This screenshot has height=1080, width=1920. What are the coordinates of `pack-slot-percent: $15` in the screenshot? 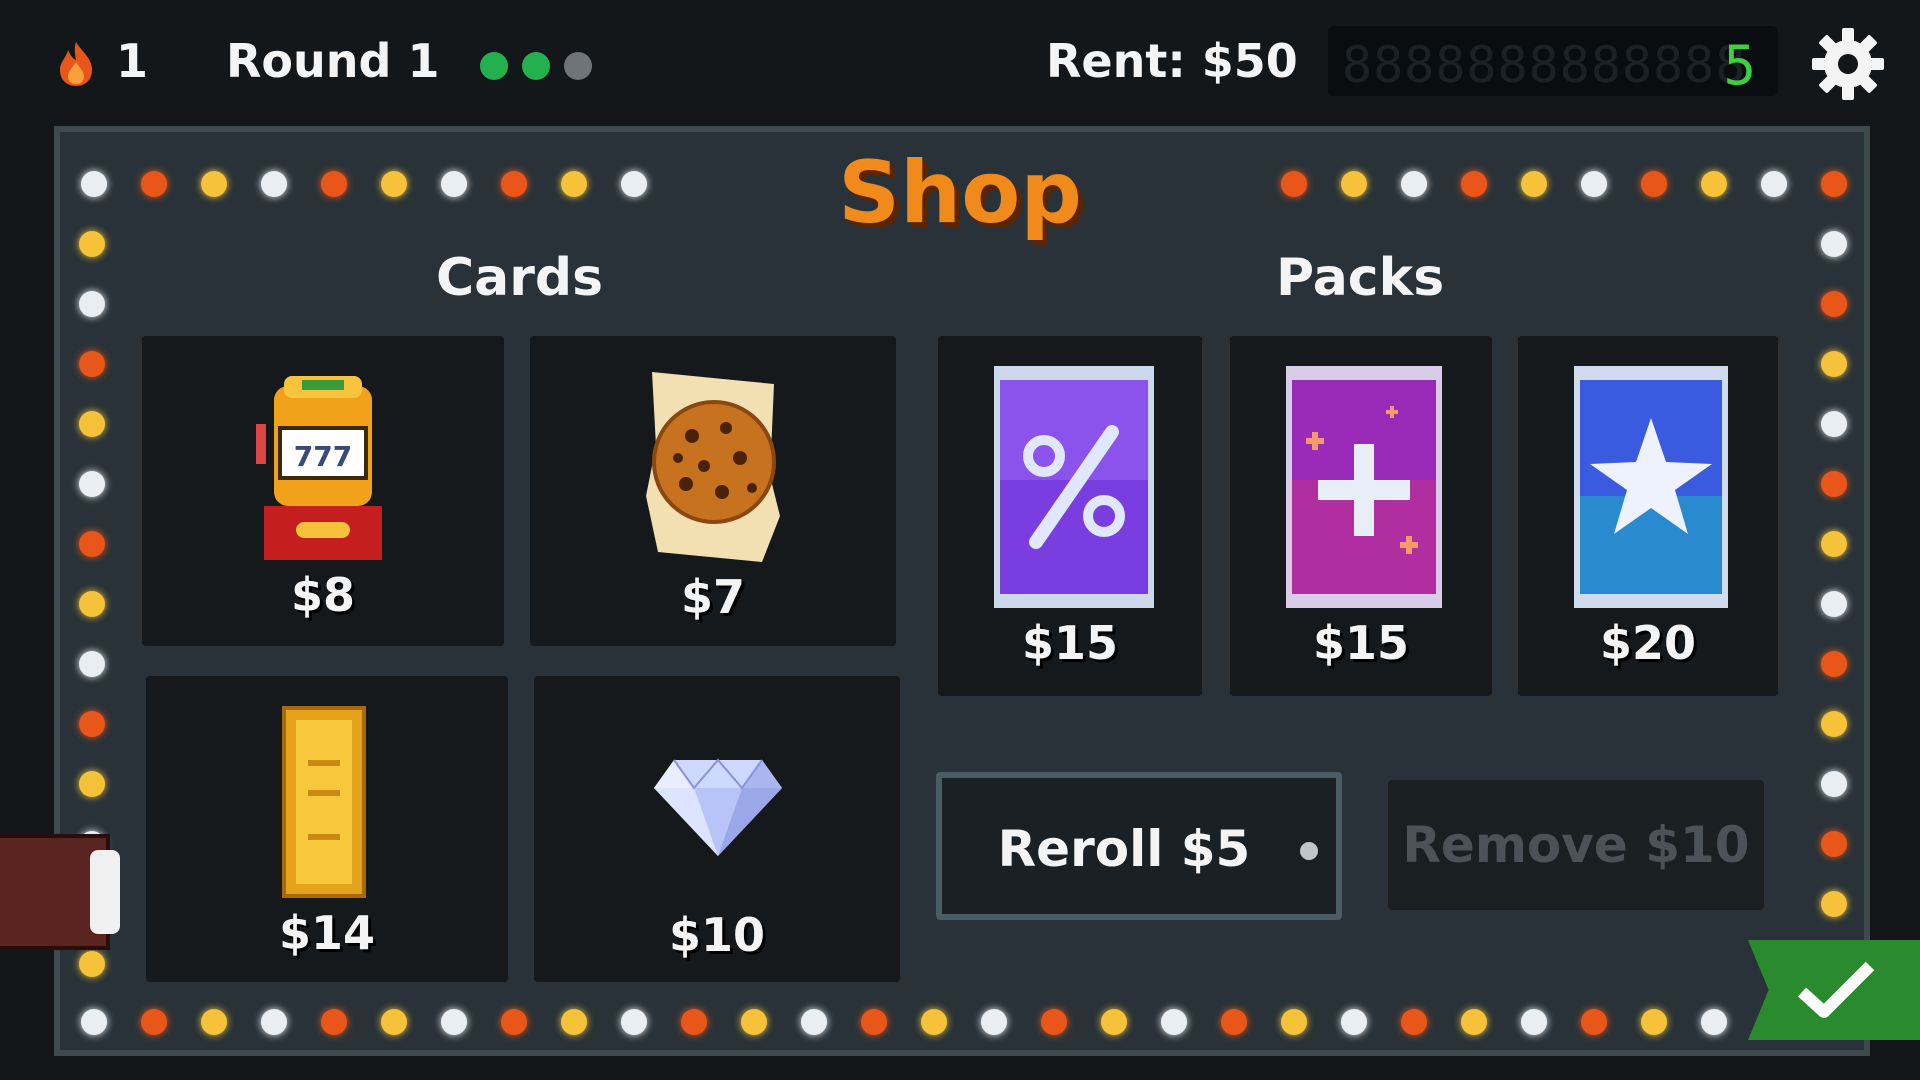 It's located at (1070, 516).